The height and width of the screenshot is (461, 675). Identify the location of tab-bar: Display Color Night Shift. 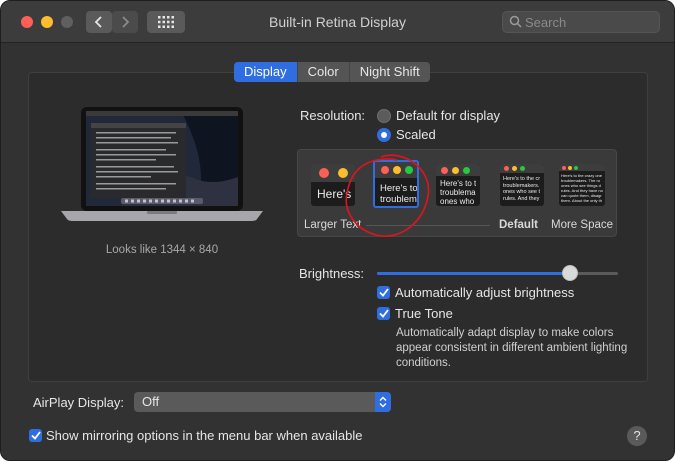
(332, 72).